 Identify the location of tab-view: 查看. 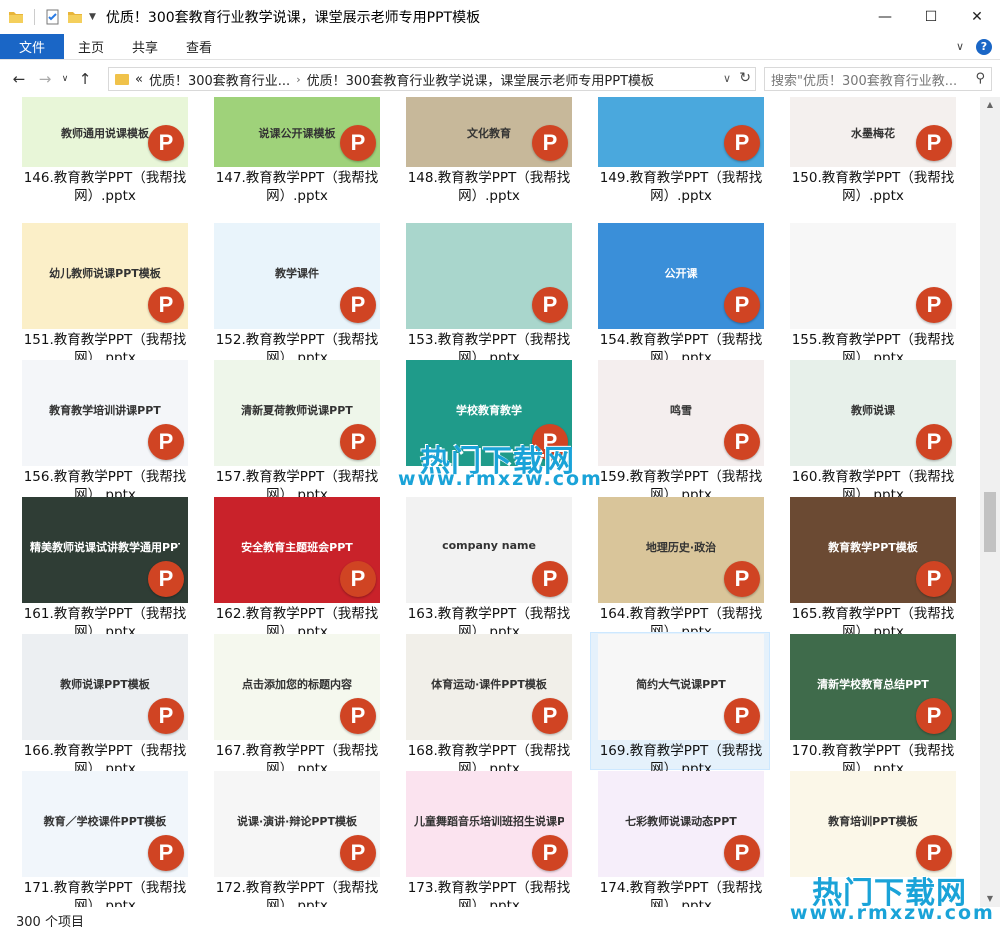
(199, 46).